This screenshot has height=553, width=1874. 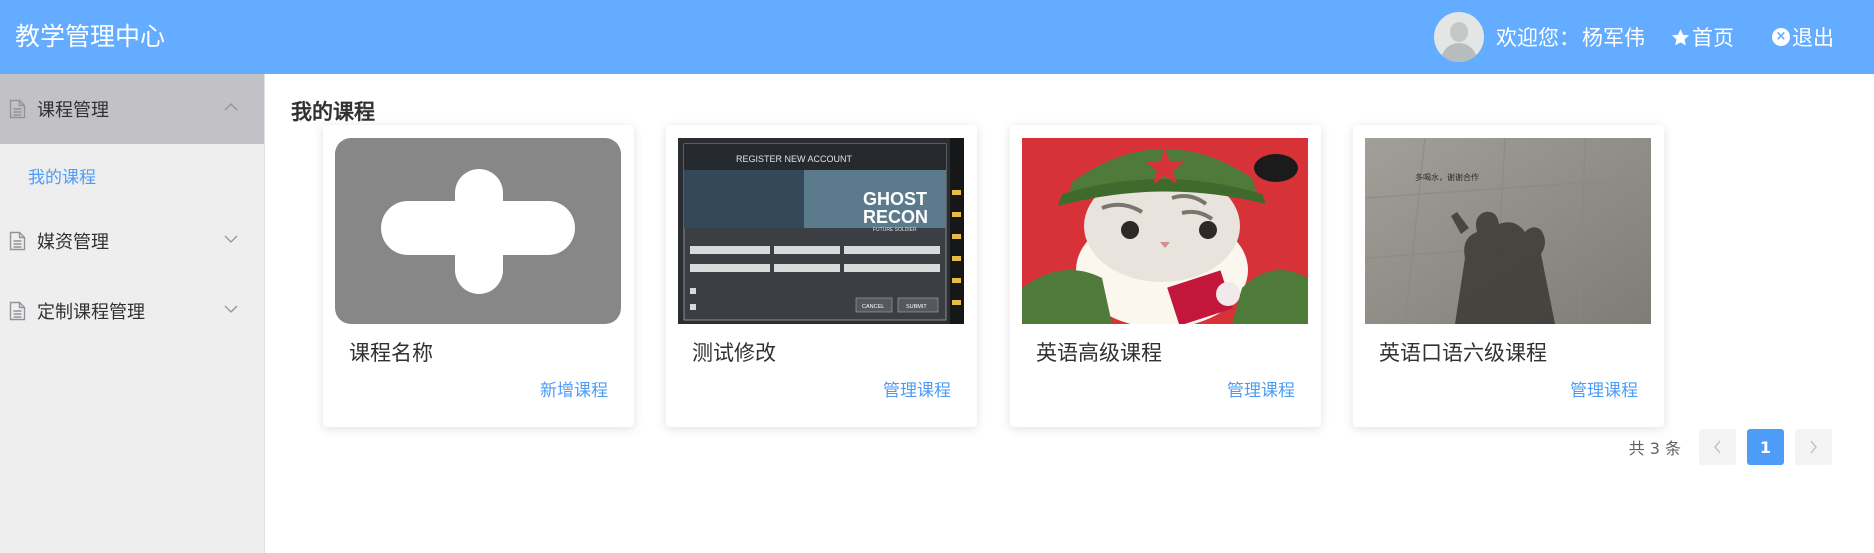 I want to click on photo-caption: 多喝水，谢谢合作, so click(x=1447, y=177).